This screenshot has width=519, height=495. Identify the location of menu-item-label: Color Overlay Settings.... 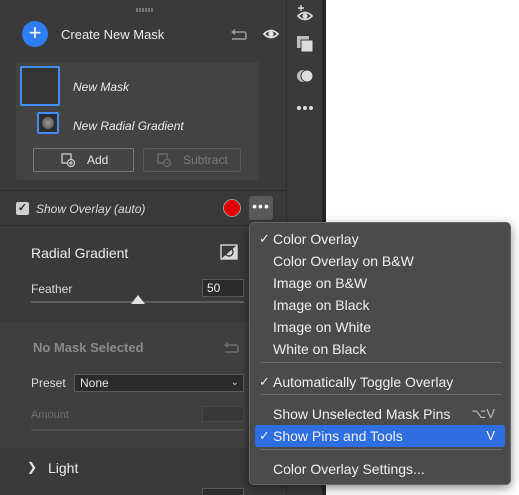
(349, 469).